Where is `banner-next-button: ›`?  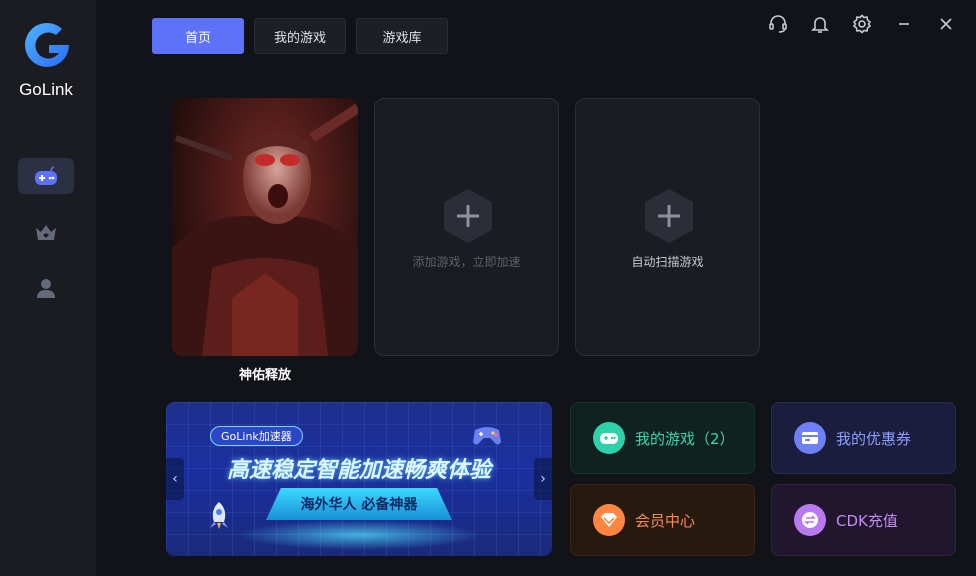 banner-next-button: › is located at coordinates (543, 479).